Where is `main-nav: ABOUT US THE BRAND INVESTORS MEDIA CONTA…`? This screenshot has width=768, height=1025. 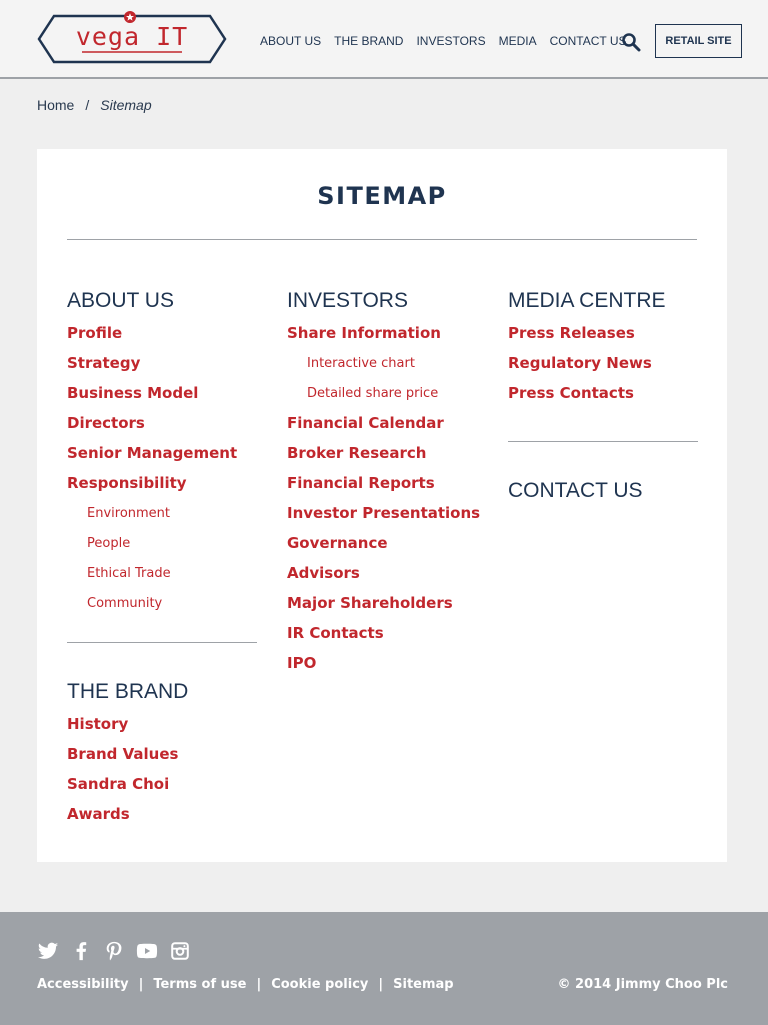
main-nav: ABOUT US THE BRAND INVESTORS MEDIA CONTA… is located at coordinates (450, 41).